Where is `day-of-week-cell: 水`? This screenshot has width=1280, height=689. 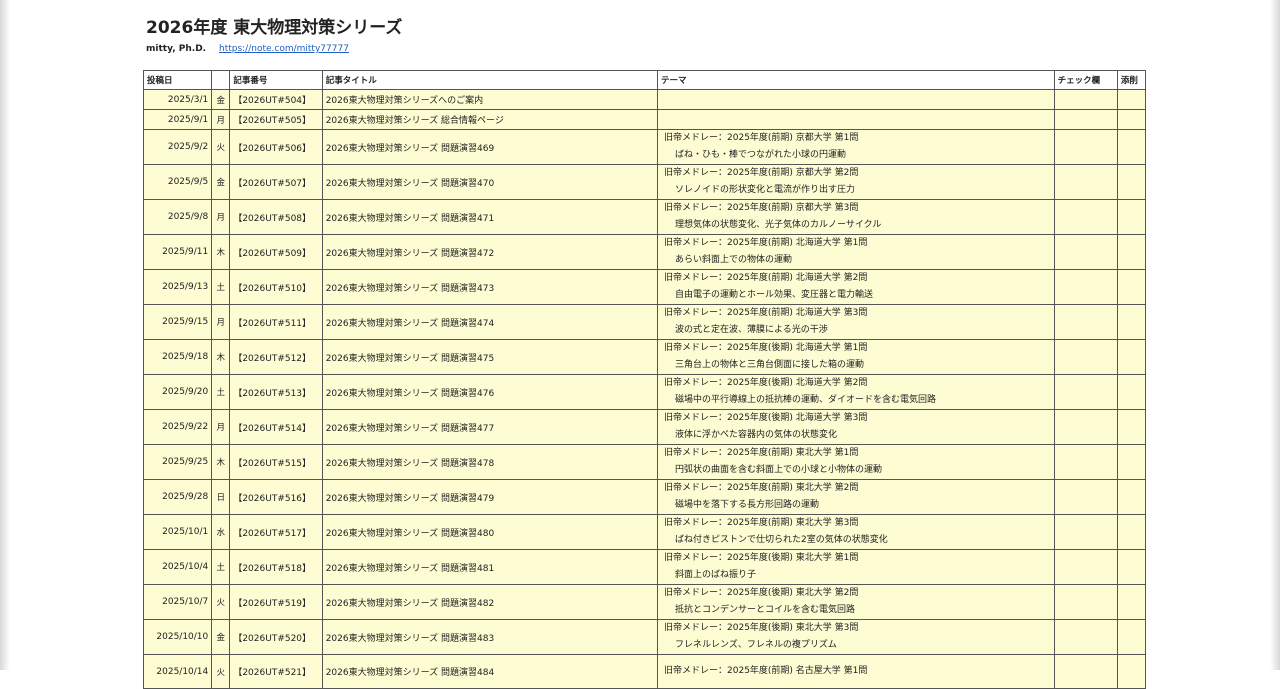
day-of-week-cell: 水 is located at coordinates (221, 532).